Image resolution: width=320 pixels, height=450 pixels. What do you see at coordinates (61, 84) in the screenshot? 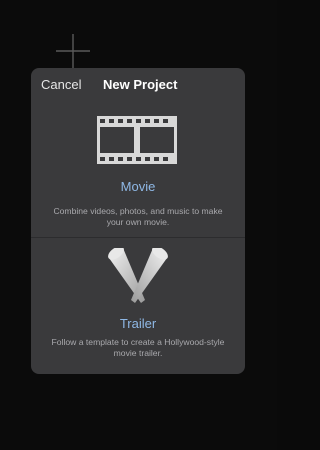
I see `cancel-button: Cancel` at bounding box center [61, 84].